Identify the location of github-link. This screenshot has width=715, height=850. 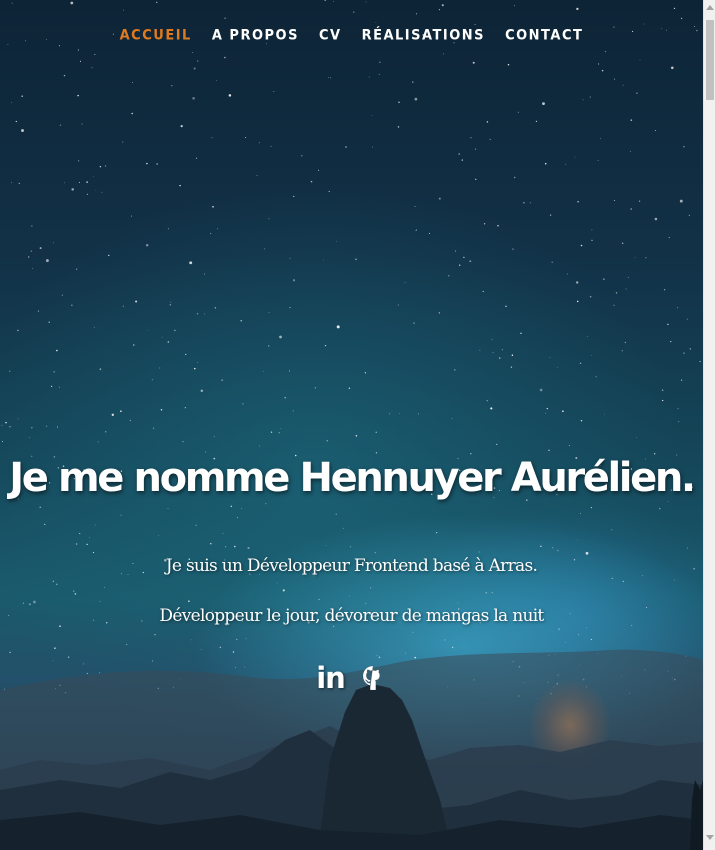
(373, 678).